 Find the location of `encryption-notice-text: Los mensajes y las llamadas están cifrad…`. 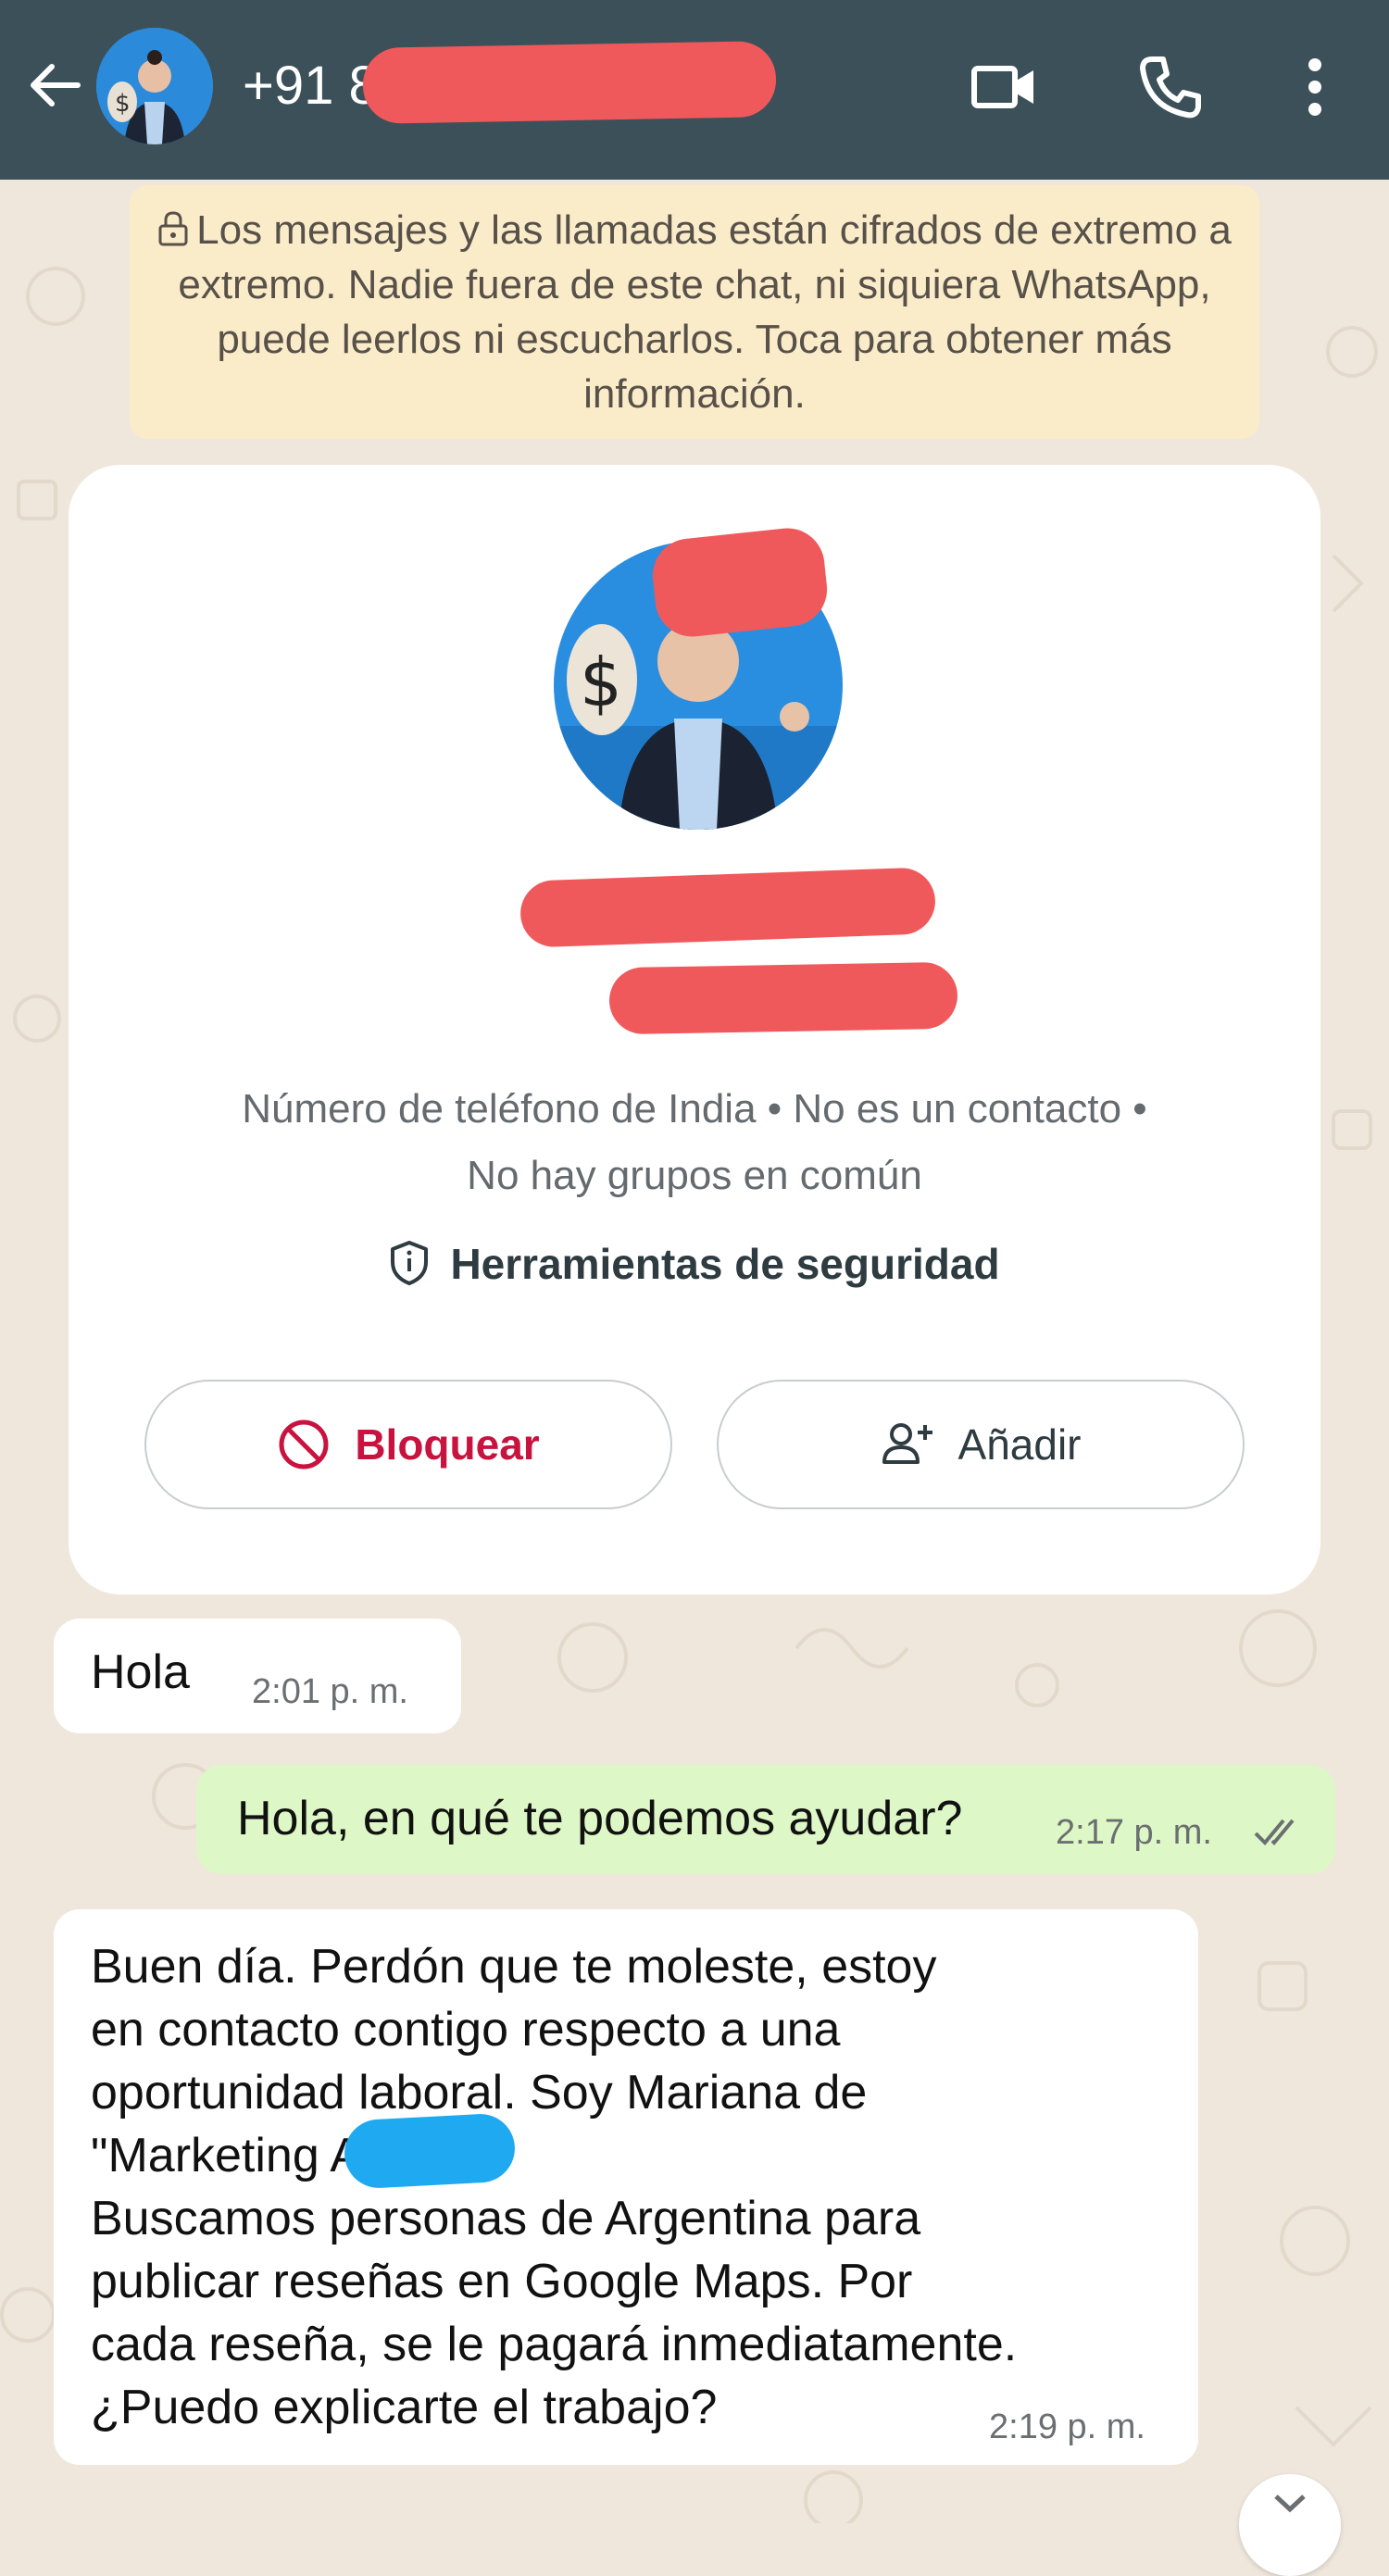

encryption-notice-text: Los mensajes y las llamadas están cifrad… is located at coordinates (705, 312).